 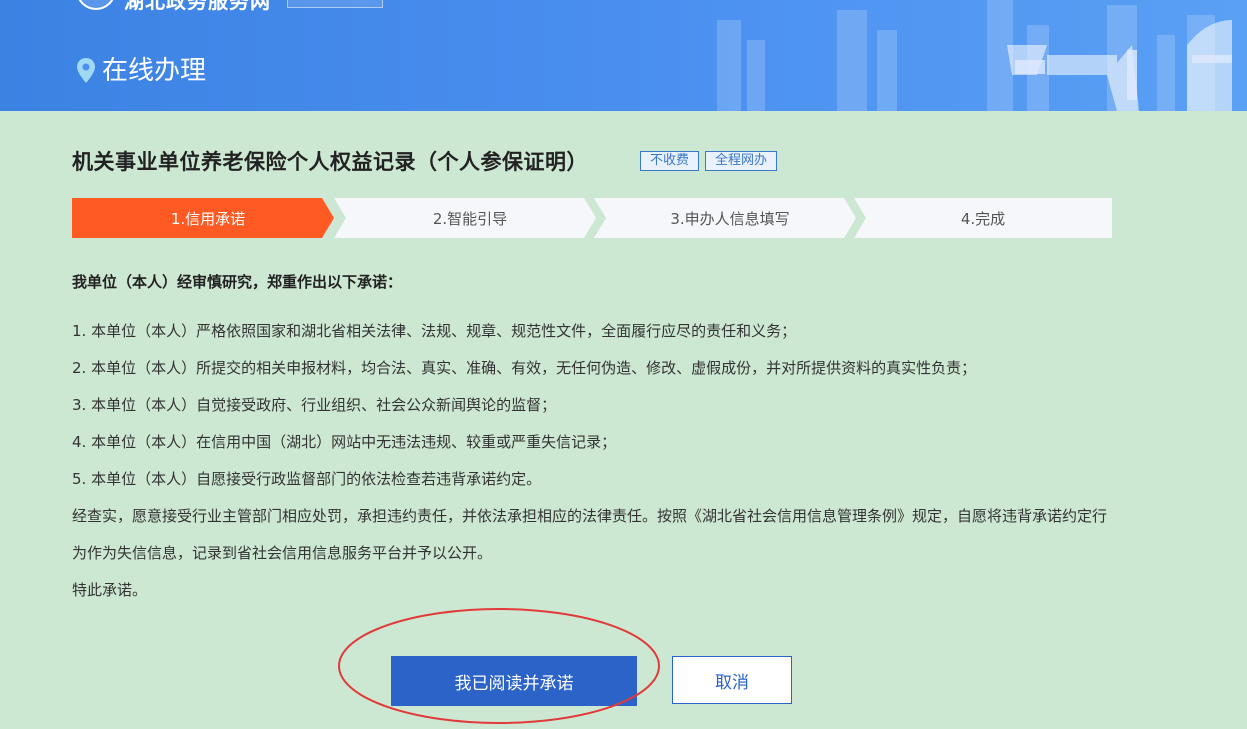 I want to click on section-location: 在线办理, so click(x=141, y=71).